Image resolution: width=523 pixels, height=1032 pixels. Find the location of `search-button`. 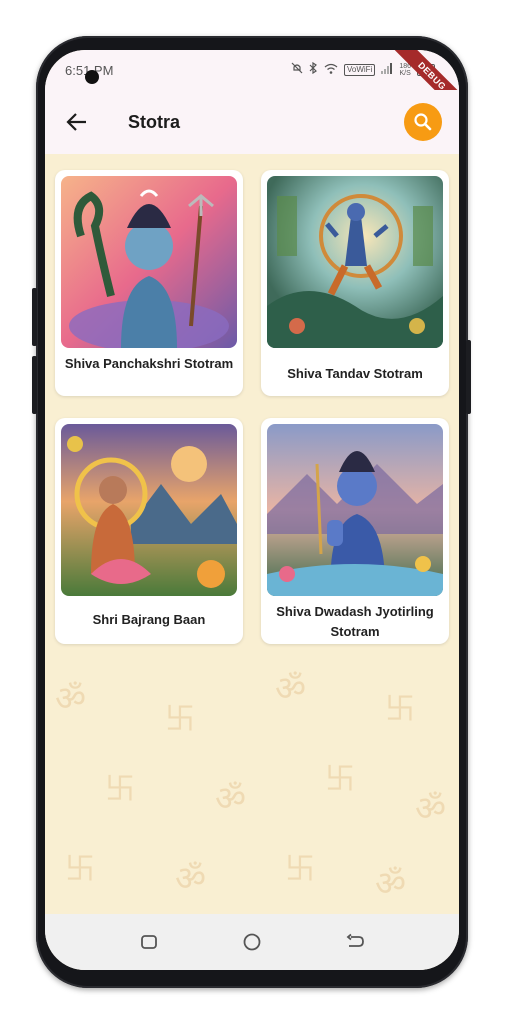

search-button is located at coordinates (423, 122).